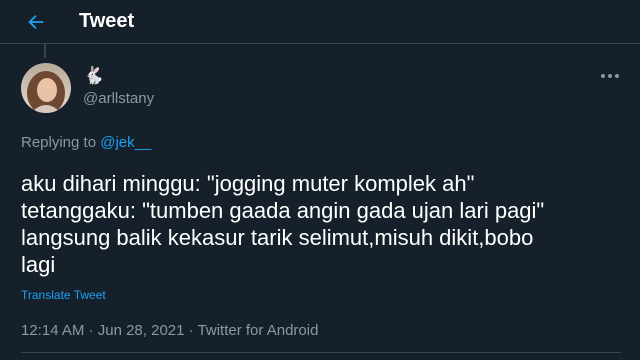 The width and height of the screenshot is (640, 360). I want to click on avatar, so click(46, 88).